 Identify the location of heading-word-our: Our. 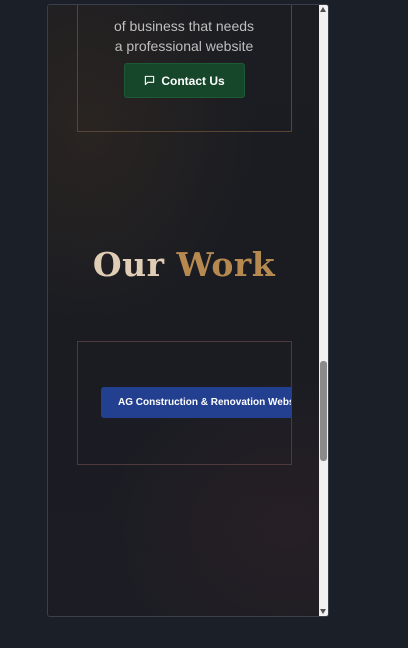
(128, 264).